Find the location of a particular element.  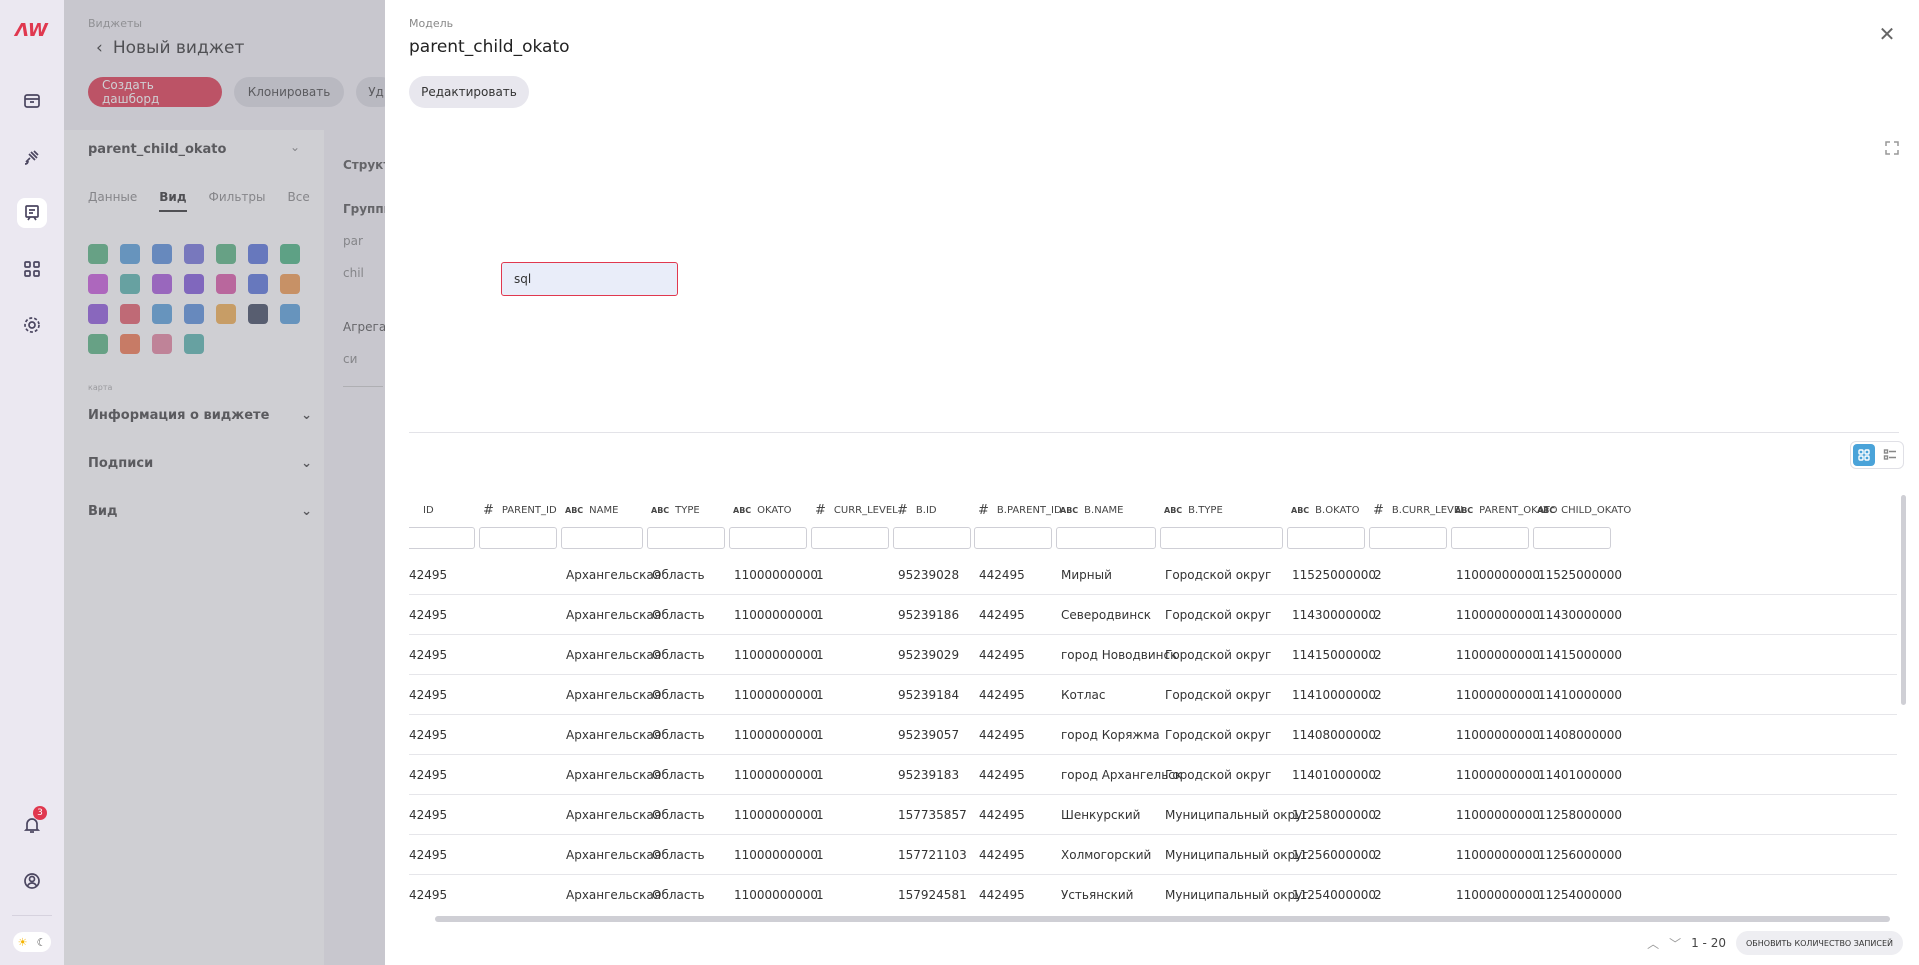

column-name: ID is located at coordinates (428, 510).